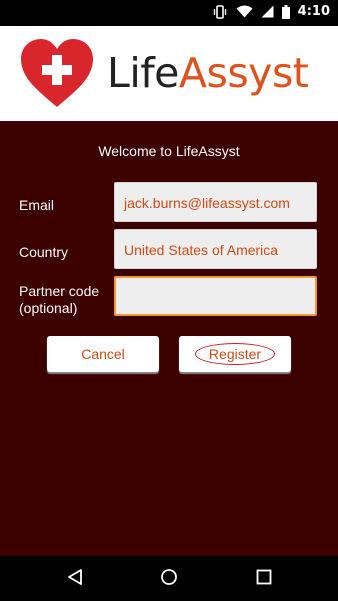 Image resolution: width=338 pixels, height=601 pixels. Describe the element at coordinates (264, 579) in the screenshot. I see `recents-icon` at that location.